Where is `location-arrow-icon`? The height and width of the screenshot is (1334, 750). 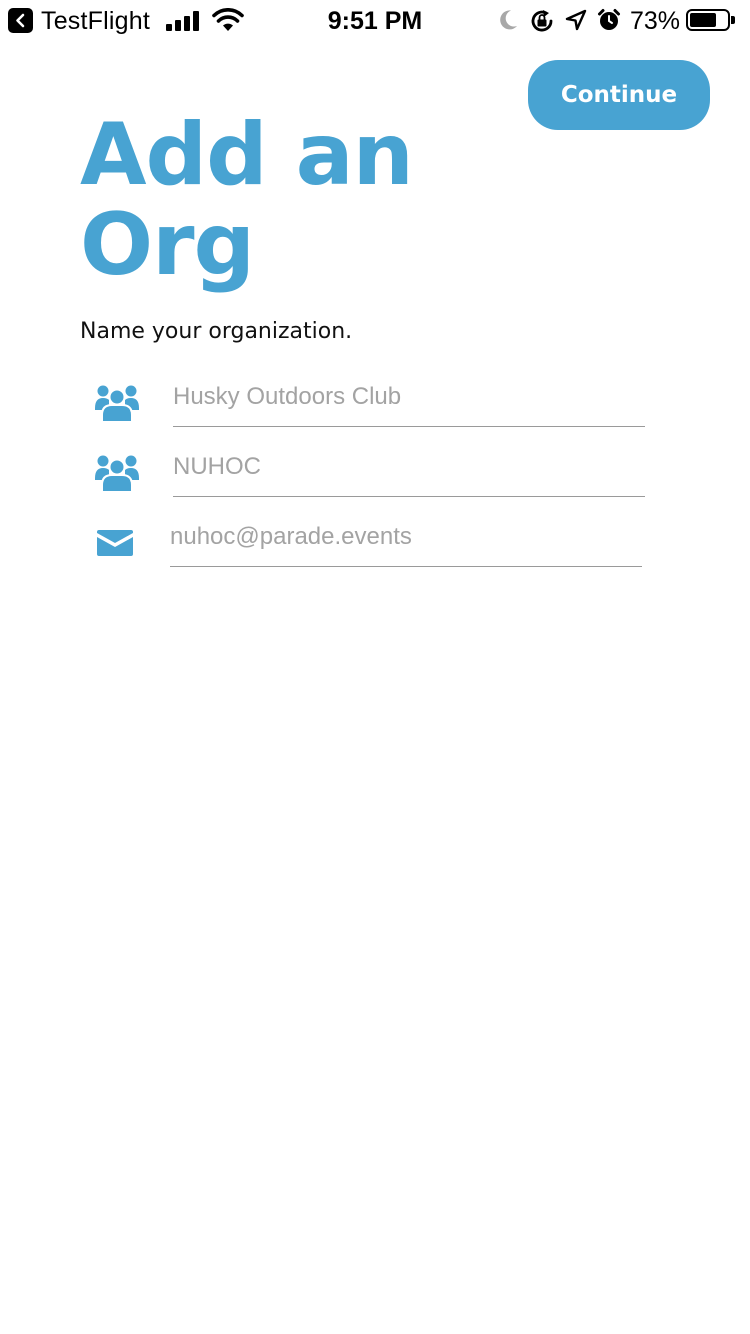
location-arrow-icon is located at coordinates (576, 20).